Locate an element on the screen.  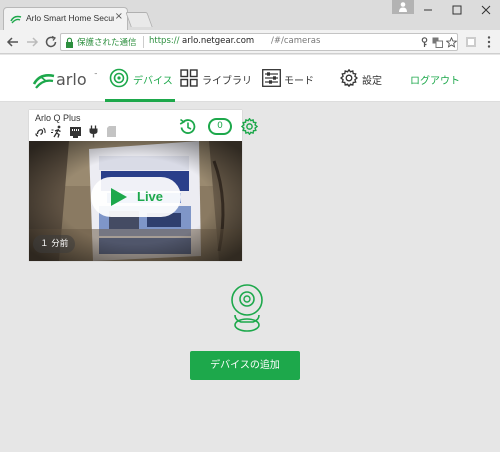
app-header: arlo ™ デバイス ライブラリ モード 設定 ログアウト is located at coordinates (250, 78).